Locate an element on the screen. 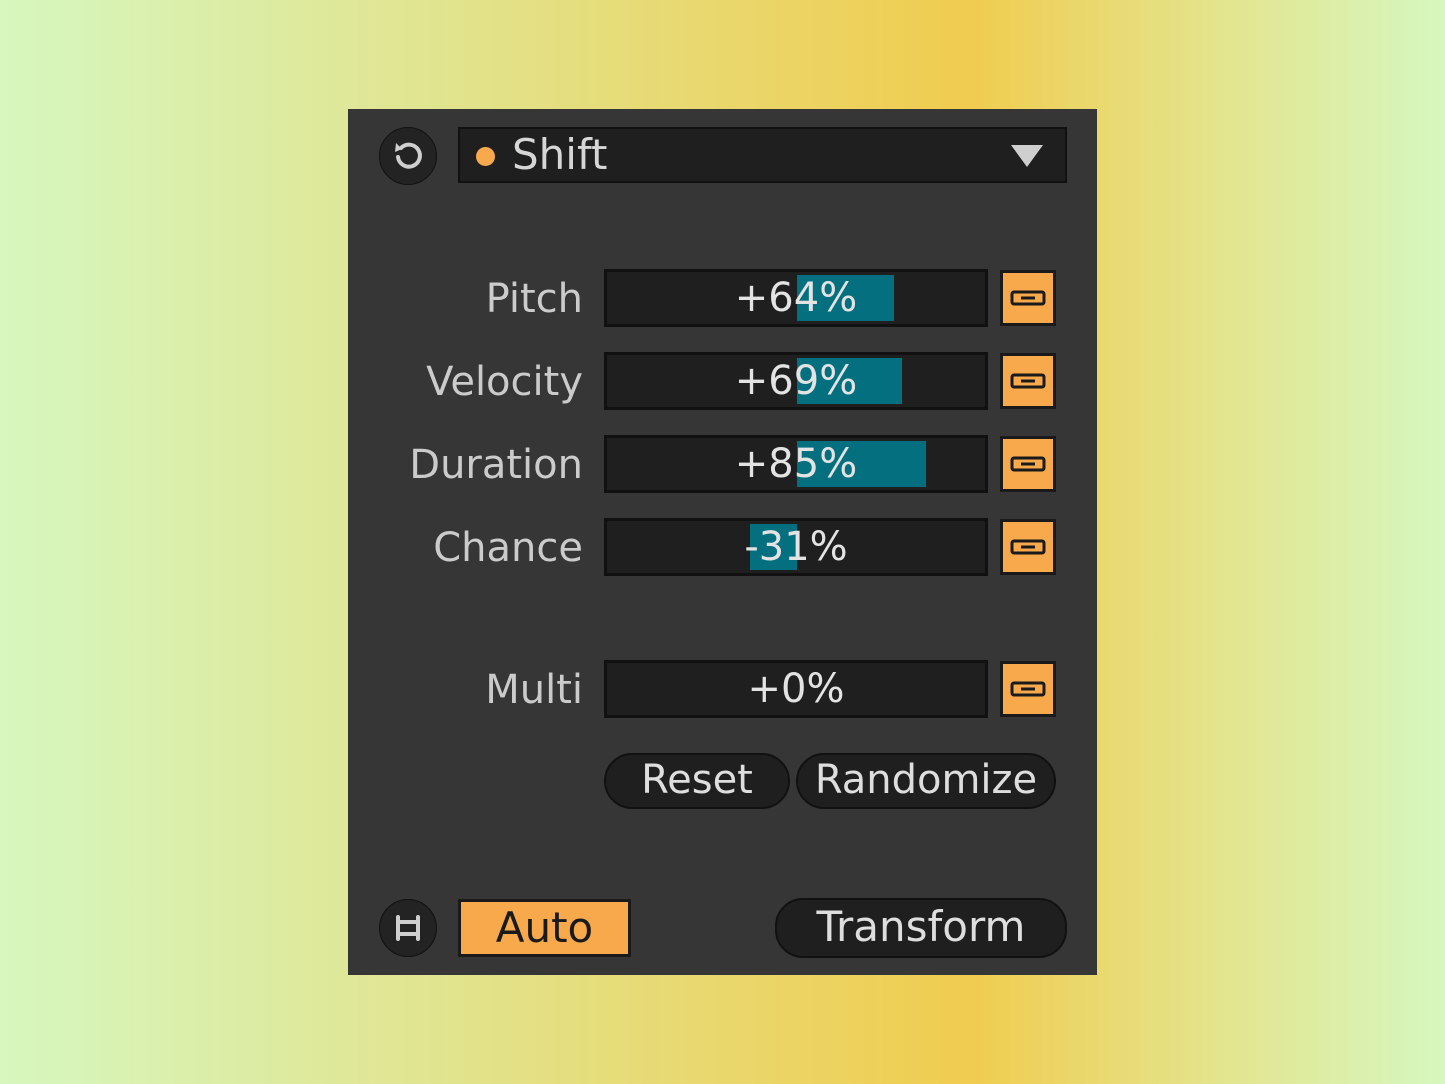 The height and width of the screenshot is (1084, 1445). transform-button: Transform is located at coordinates (921, 928).